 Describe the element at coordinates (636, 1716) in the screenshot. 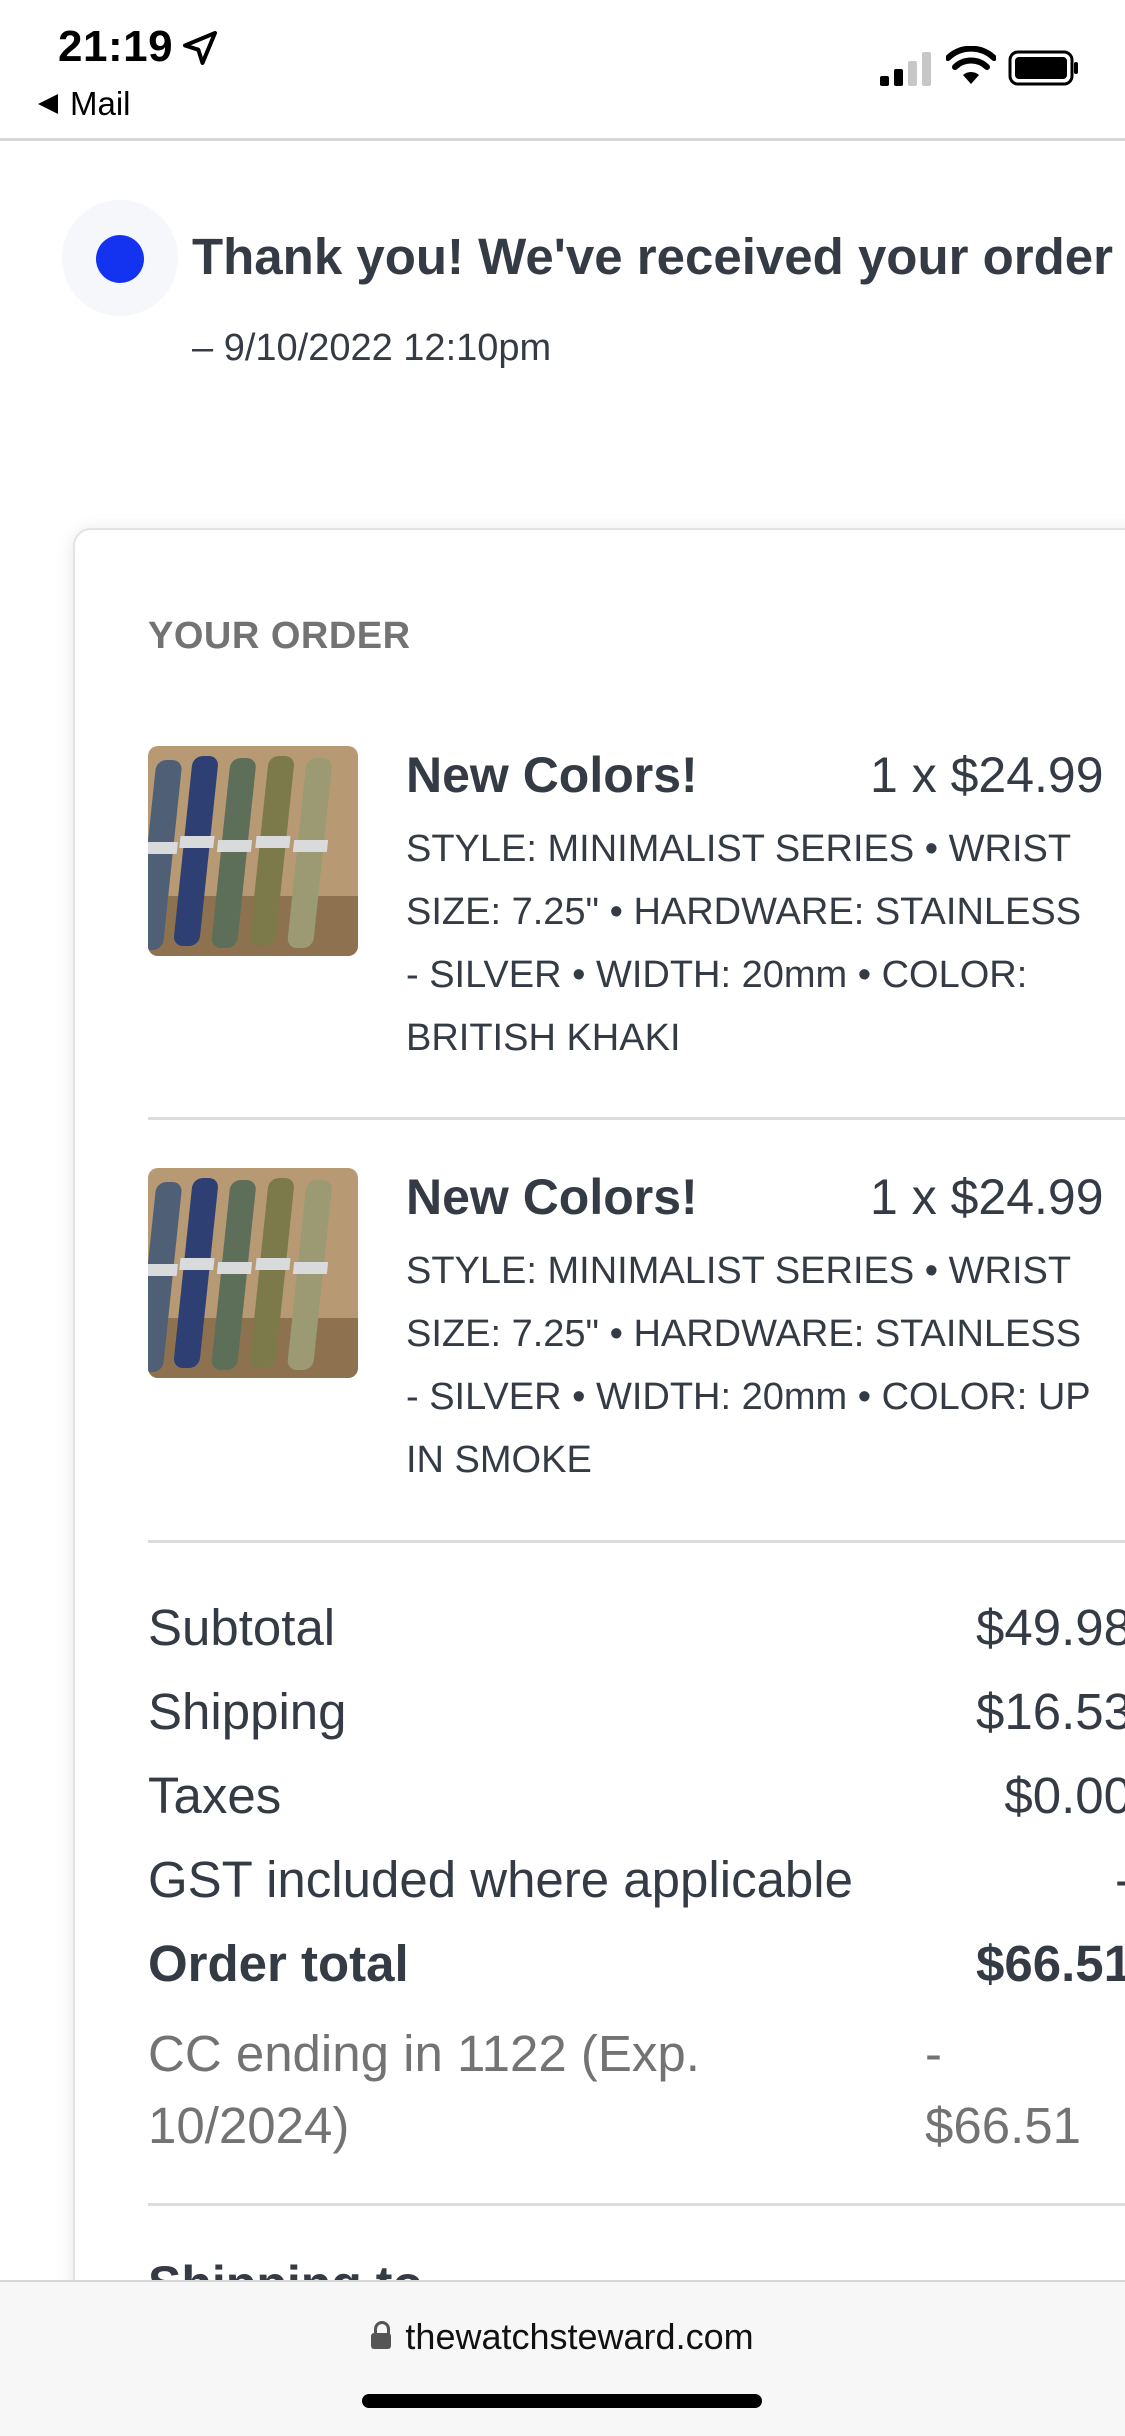

I see `shipping-row: Shipping $16.53` at that location.